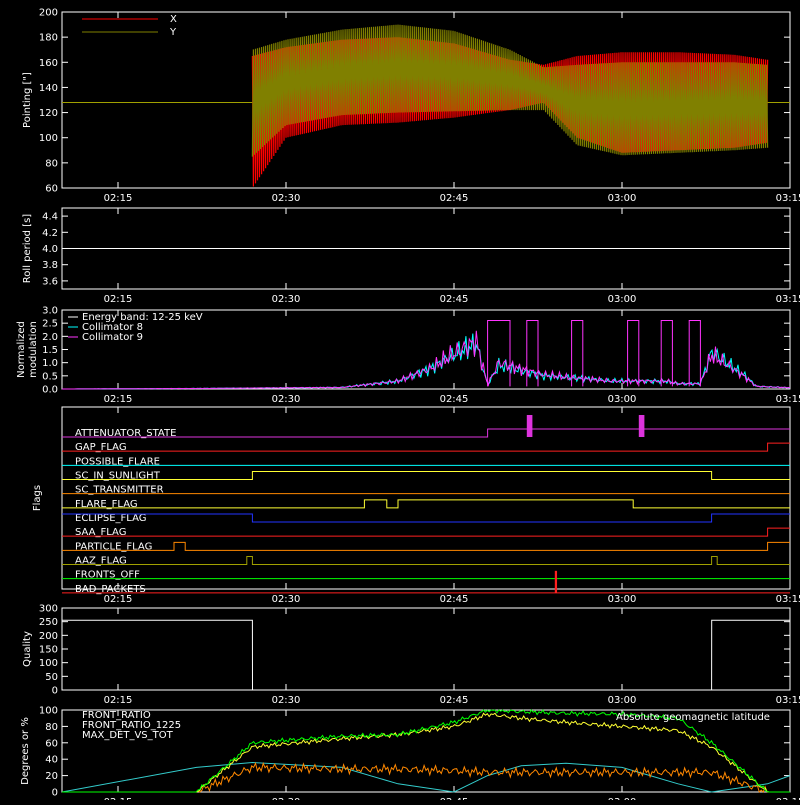 Image resolution: width=800 pixels, height=805 pixels. Describe the element at coordinates (48, 113) in the screenshot. I see `pointing-y-tick-label: 120` at that location.